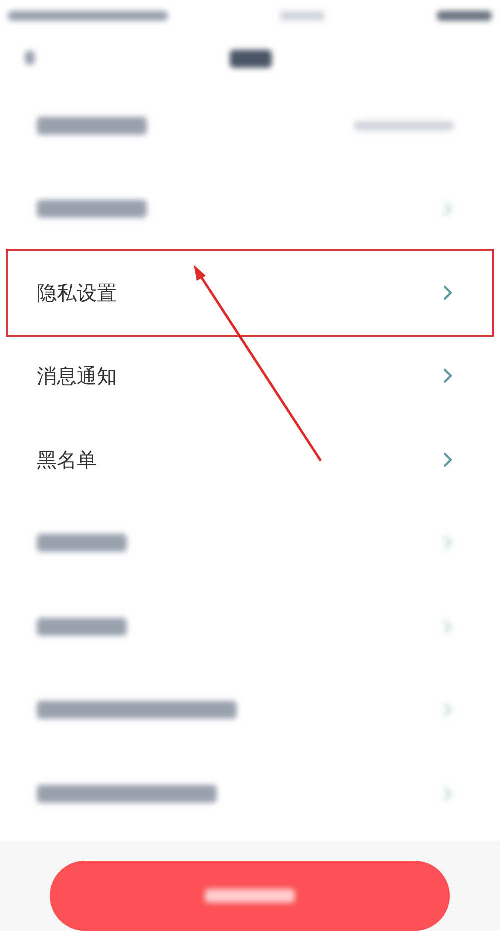  Describe the element at coordinates (77, 293) in the screenshot. I see `row-label: 隐私设置` at that location.